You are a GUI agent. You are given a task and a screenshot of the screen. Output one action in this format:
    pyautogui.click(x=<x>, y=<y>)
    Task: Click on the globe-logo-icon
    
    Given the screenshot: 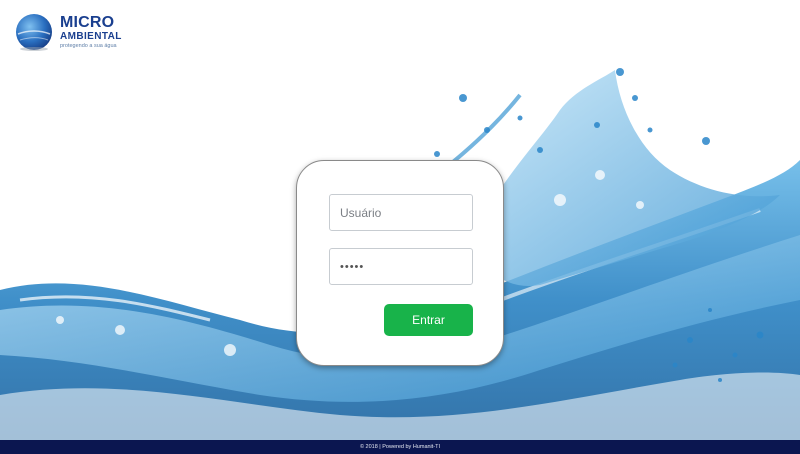 What is the action you would take?
    pyautogui.click(x=34, y=32)
    